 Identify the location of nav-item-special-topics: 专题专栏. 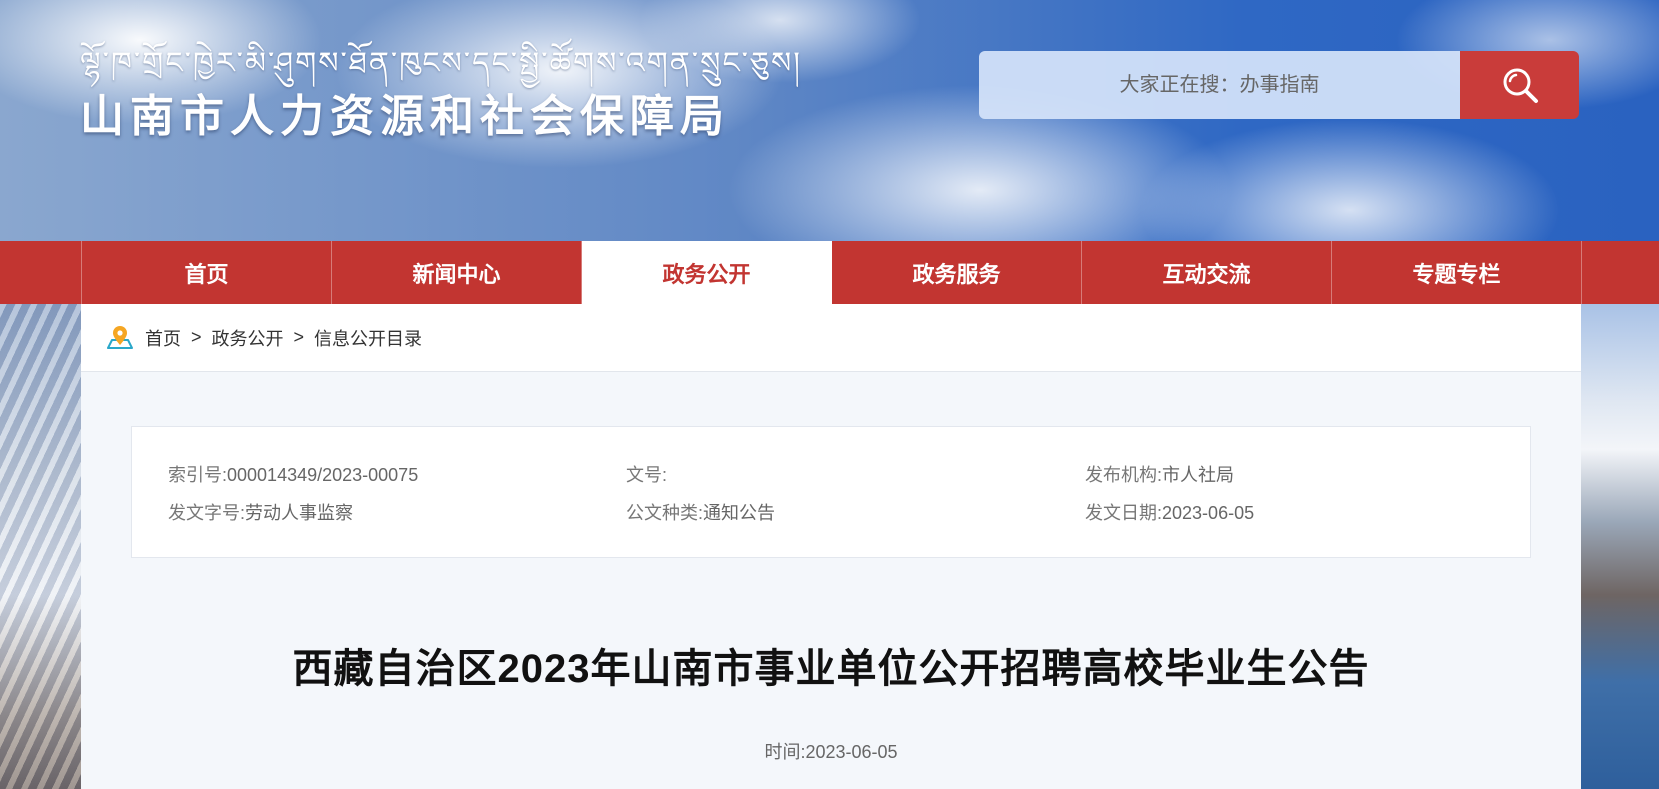
(1457, 272).